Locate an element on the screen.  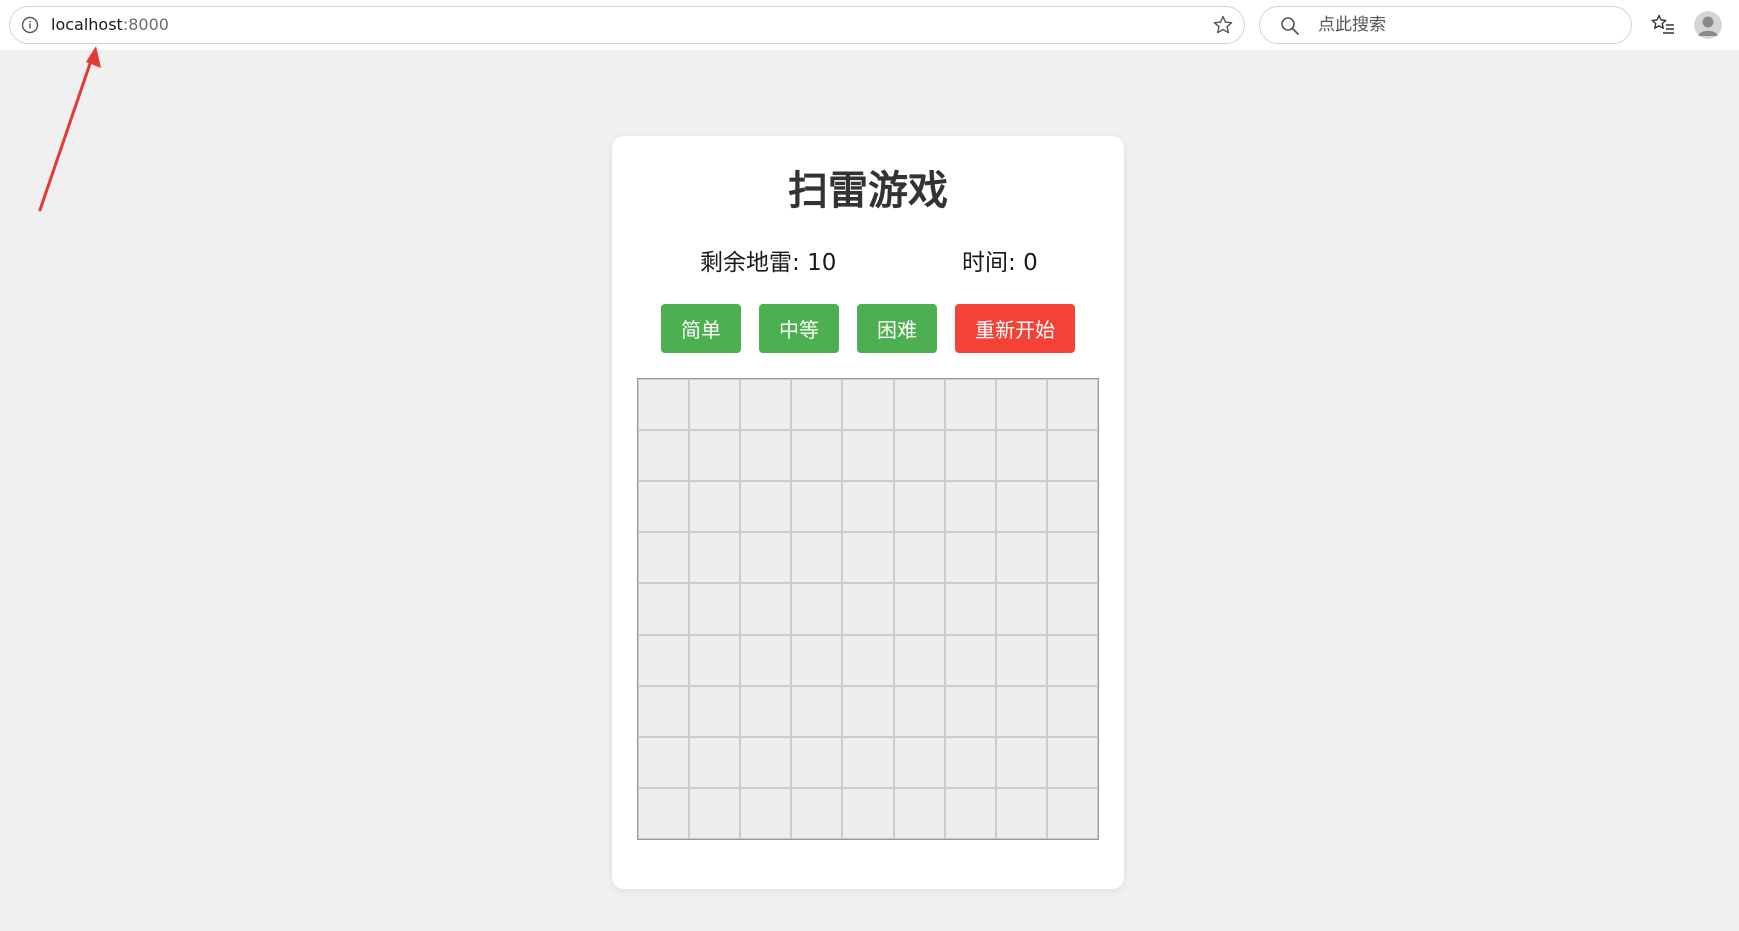
avatar is located at coordinates (1708, 25).